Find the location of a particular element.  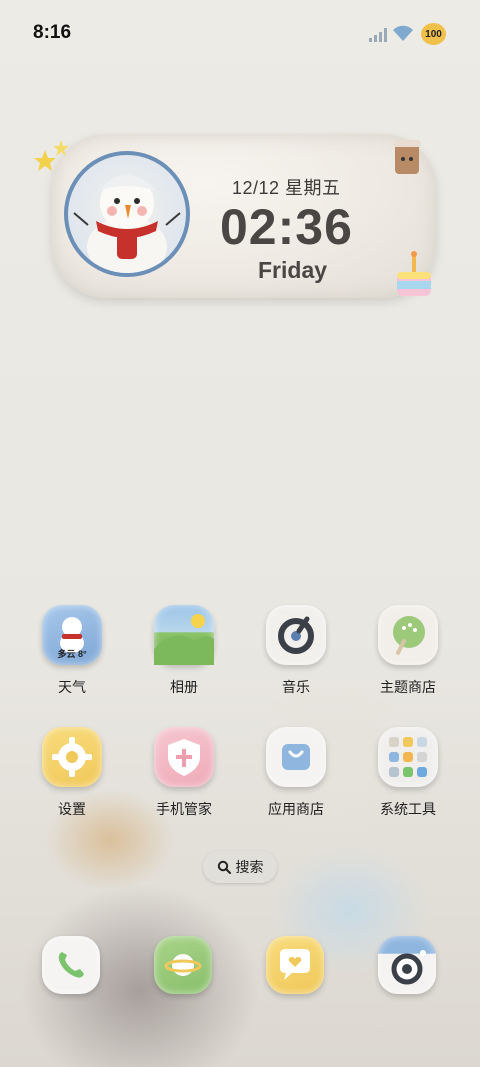

music-icon is located at coordinates (296, 635).